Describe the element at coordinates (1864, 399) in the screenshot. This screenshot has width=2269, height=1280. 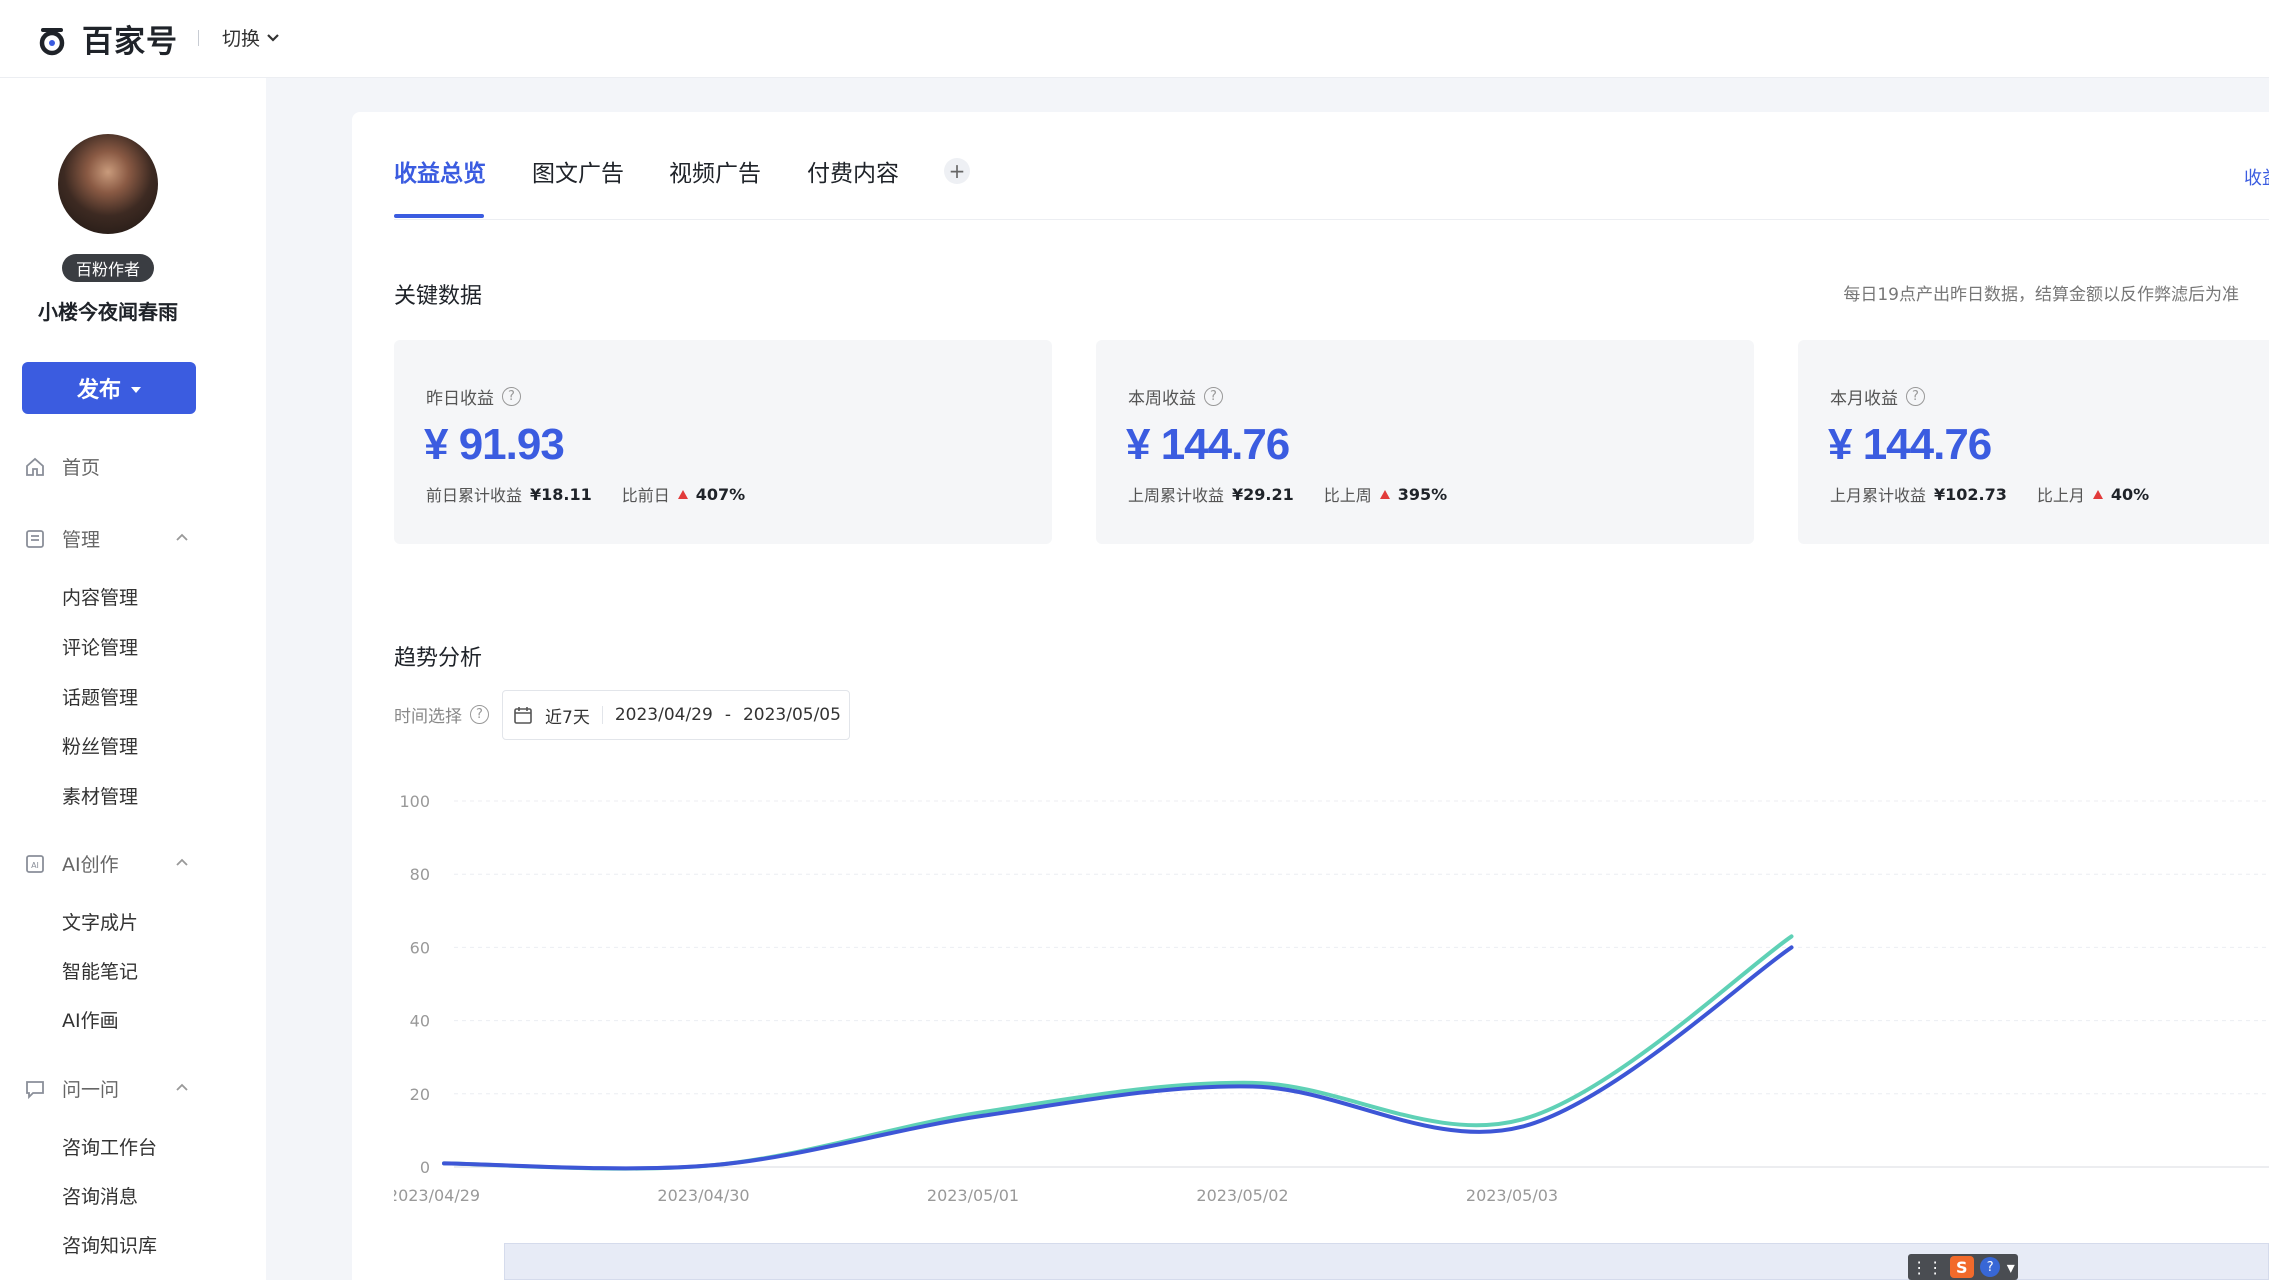
I see `stat-label: 本月收益` at that location.